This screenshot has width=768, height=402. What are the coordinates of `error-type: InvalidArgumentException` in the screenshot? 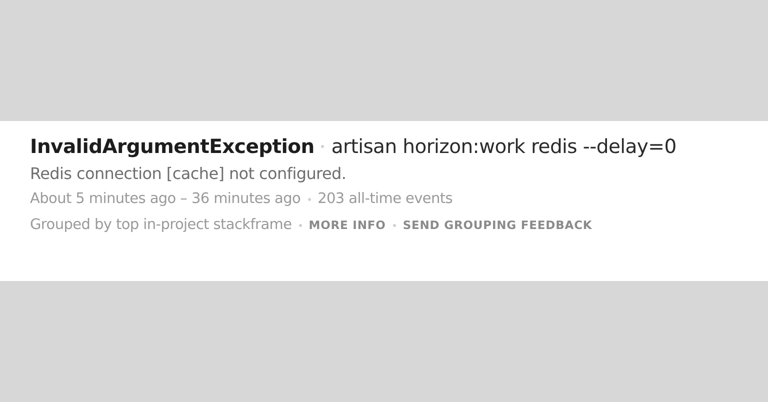 It's located at (172, 146).